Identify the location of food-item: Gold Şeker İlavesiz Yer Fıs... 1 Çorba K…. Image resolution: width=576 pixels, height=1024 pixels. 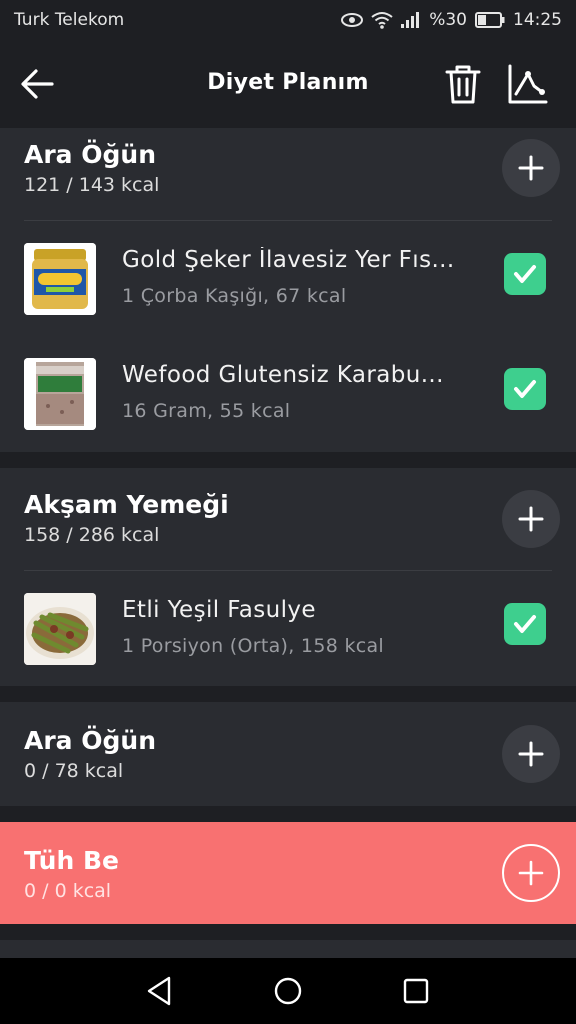
(288, 280).